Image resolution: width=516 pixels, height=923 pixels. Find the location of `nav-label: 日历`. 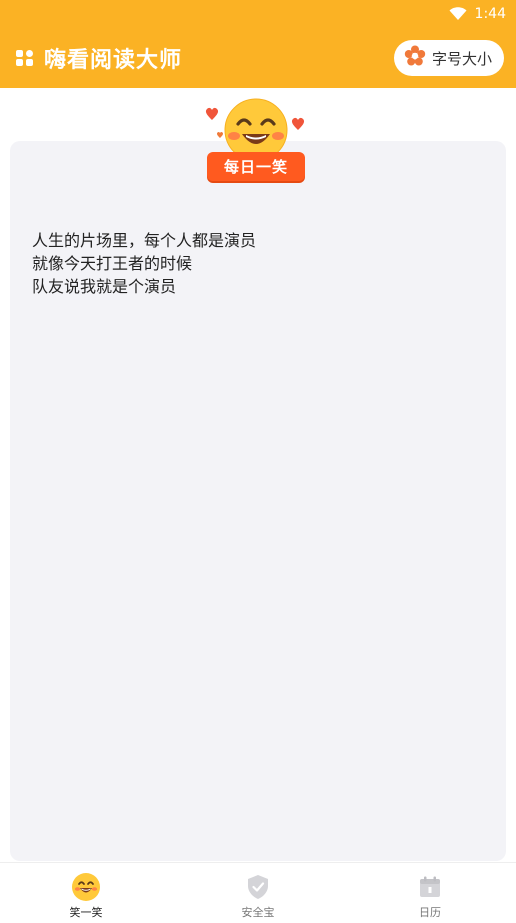

nav-label: 日历 is located at coordinates (430, 912).